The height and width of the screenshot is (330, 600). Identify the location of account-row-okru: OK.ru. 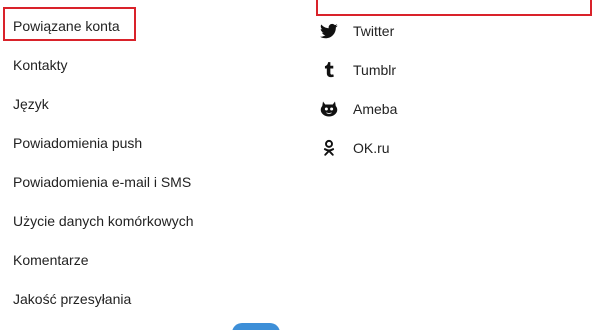
(450, 148).